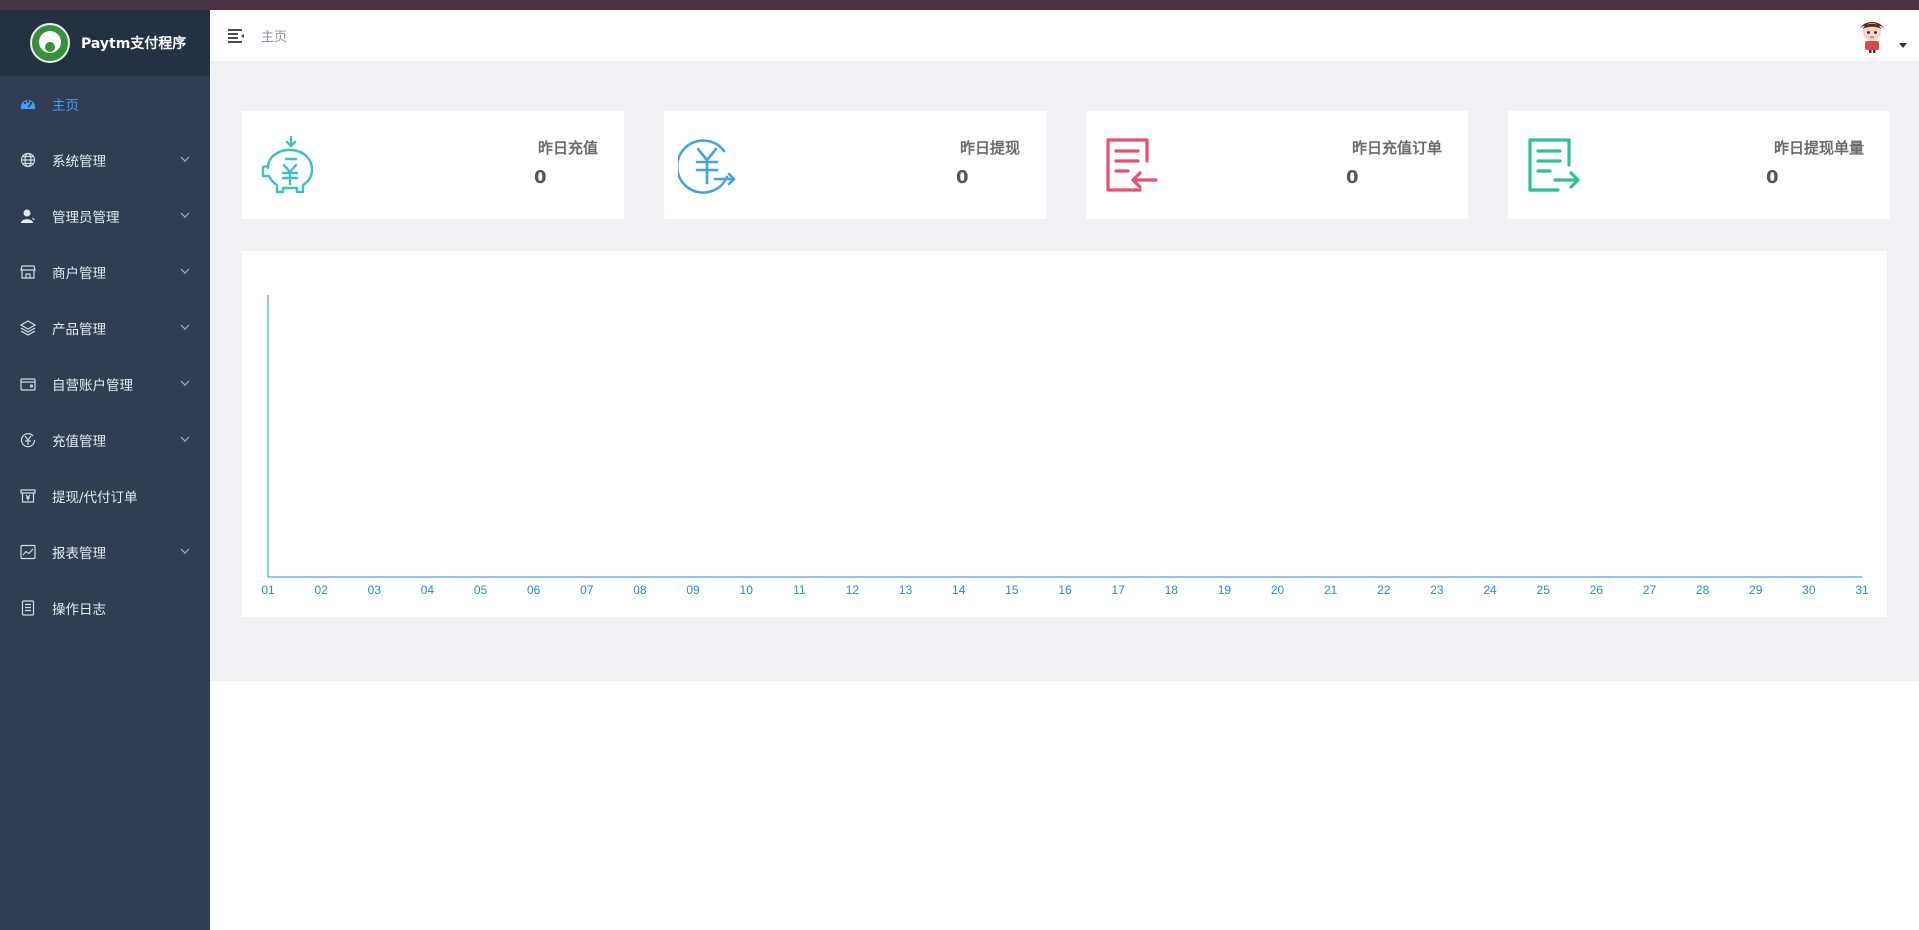  What do you see at coordinates (1703, 590) in the screenshot?
I see `x-tick-label: 28` at bounding box center [1703, 590].